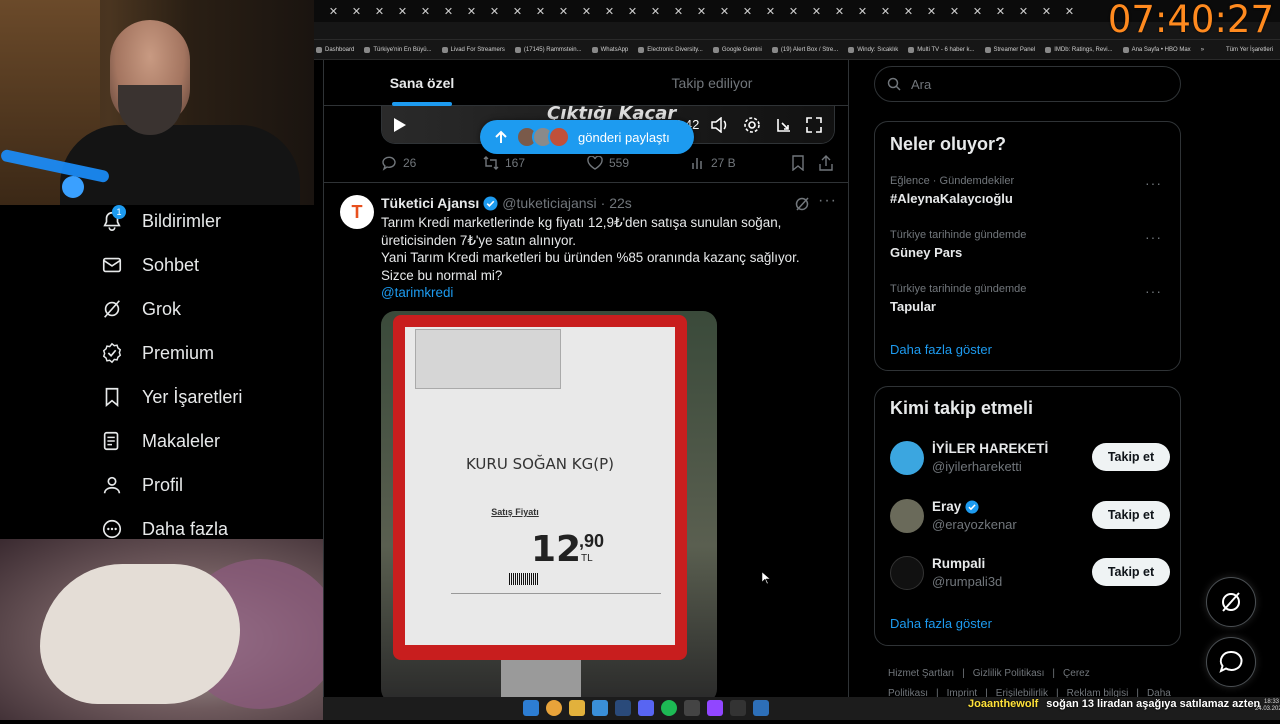  I want to click on messages-fab-button, so click(1231, 662).